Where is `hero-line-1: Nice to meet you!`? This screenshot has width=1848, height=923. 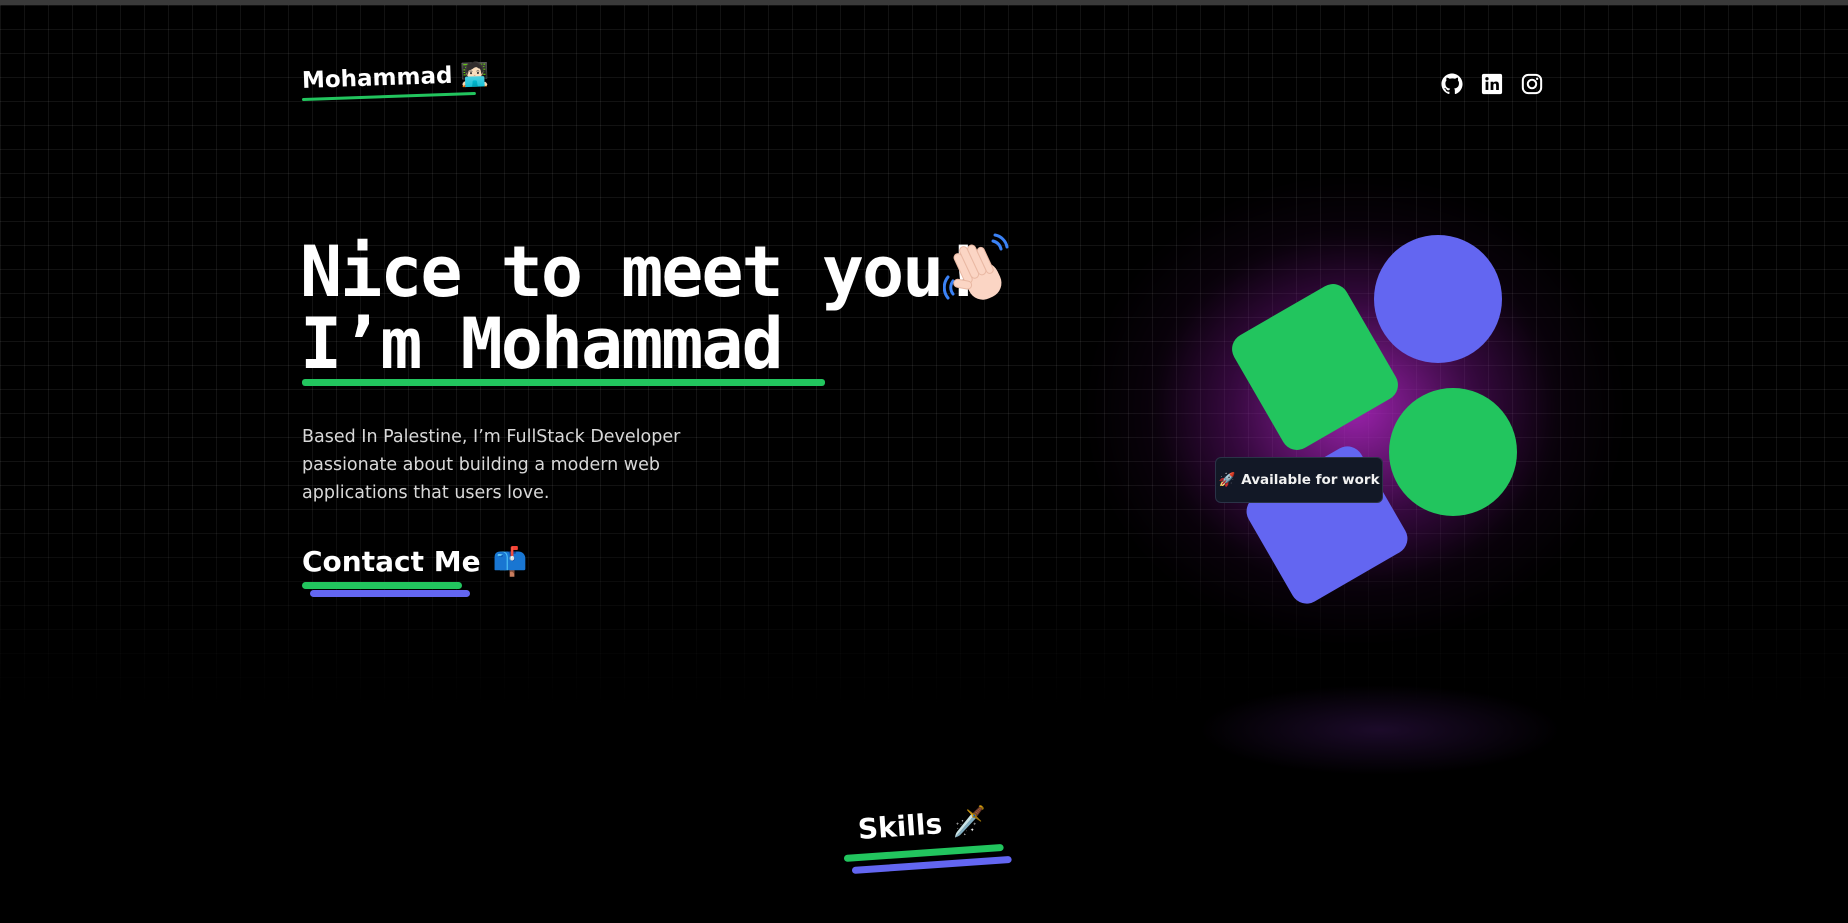
hero-line-1: Nice to meet you! is located at coordinates (642, 272).